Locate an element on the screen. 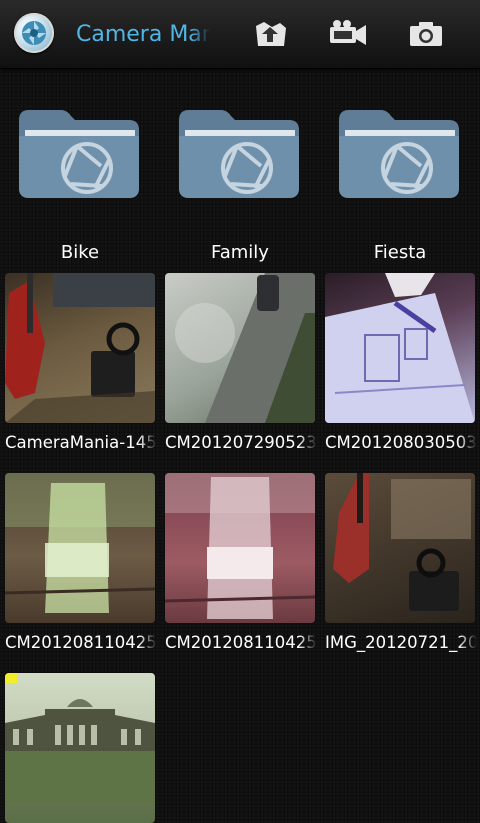  folder-label: Fiesta is located at coordinates (400, 252).